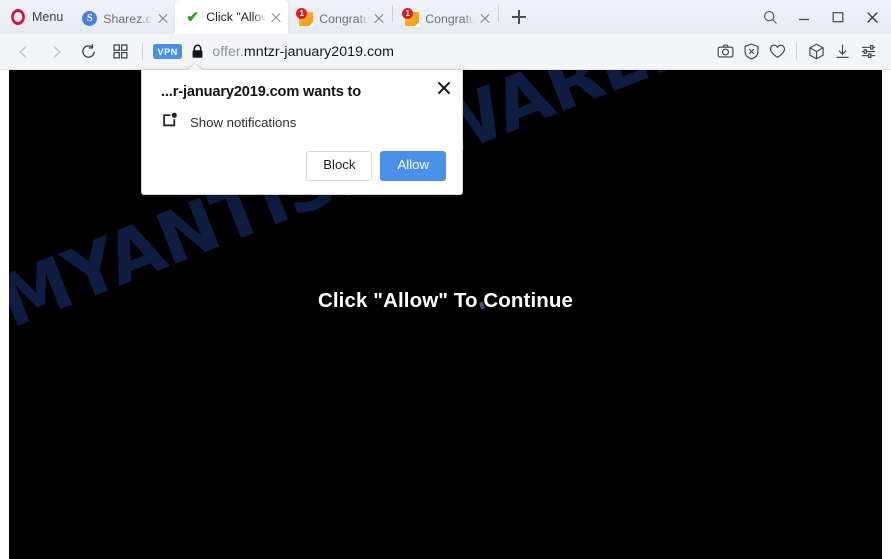  Describe the element at coordinates (413, 166) in the screenshot. I see `allow-button: Allow` at that location.